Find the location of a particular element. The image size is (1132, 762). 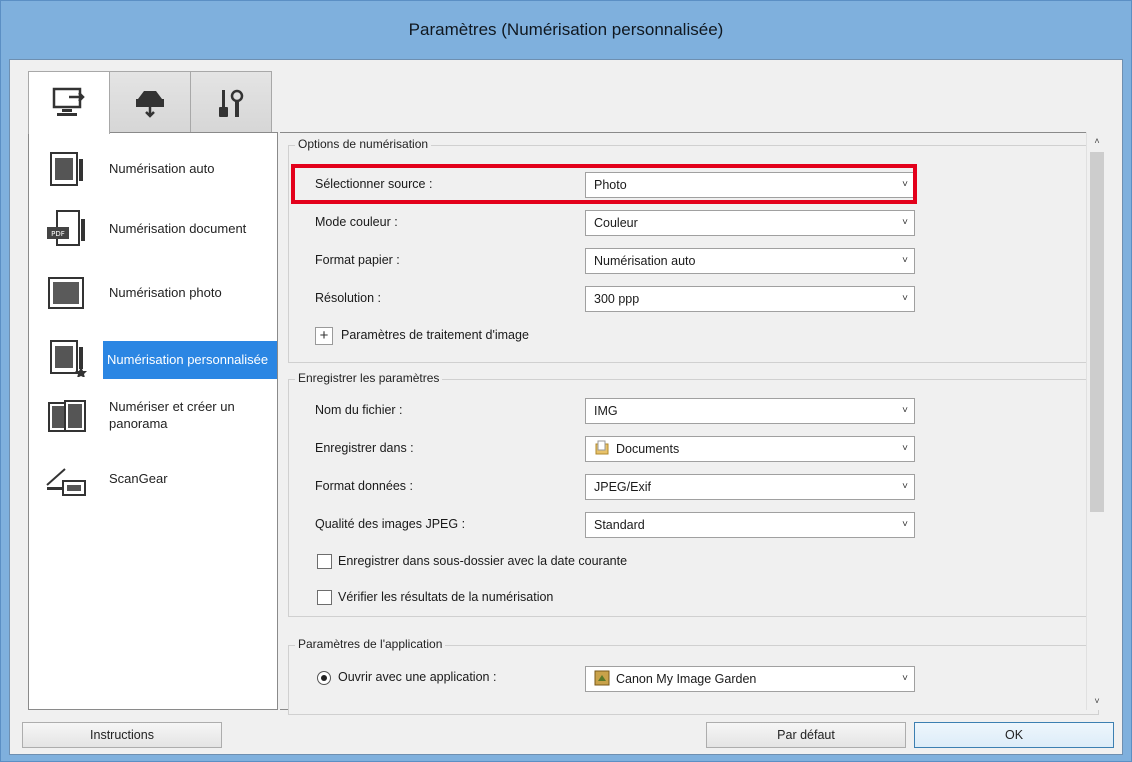

dropdown-value: Standard is located at coordinates (619, 525).